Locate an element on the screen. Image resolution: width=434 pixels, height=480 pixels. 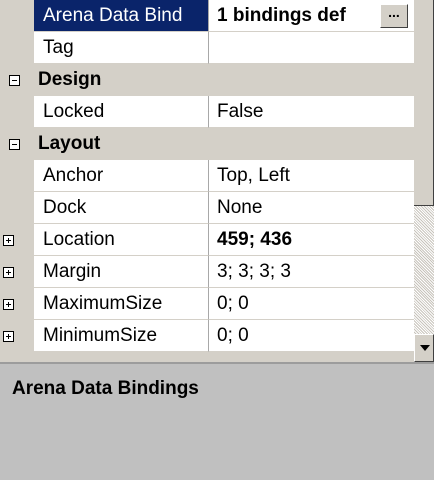
category-design: Design is located at coordinates (207, 80).